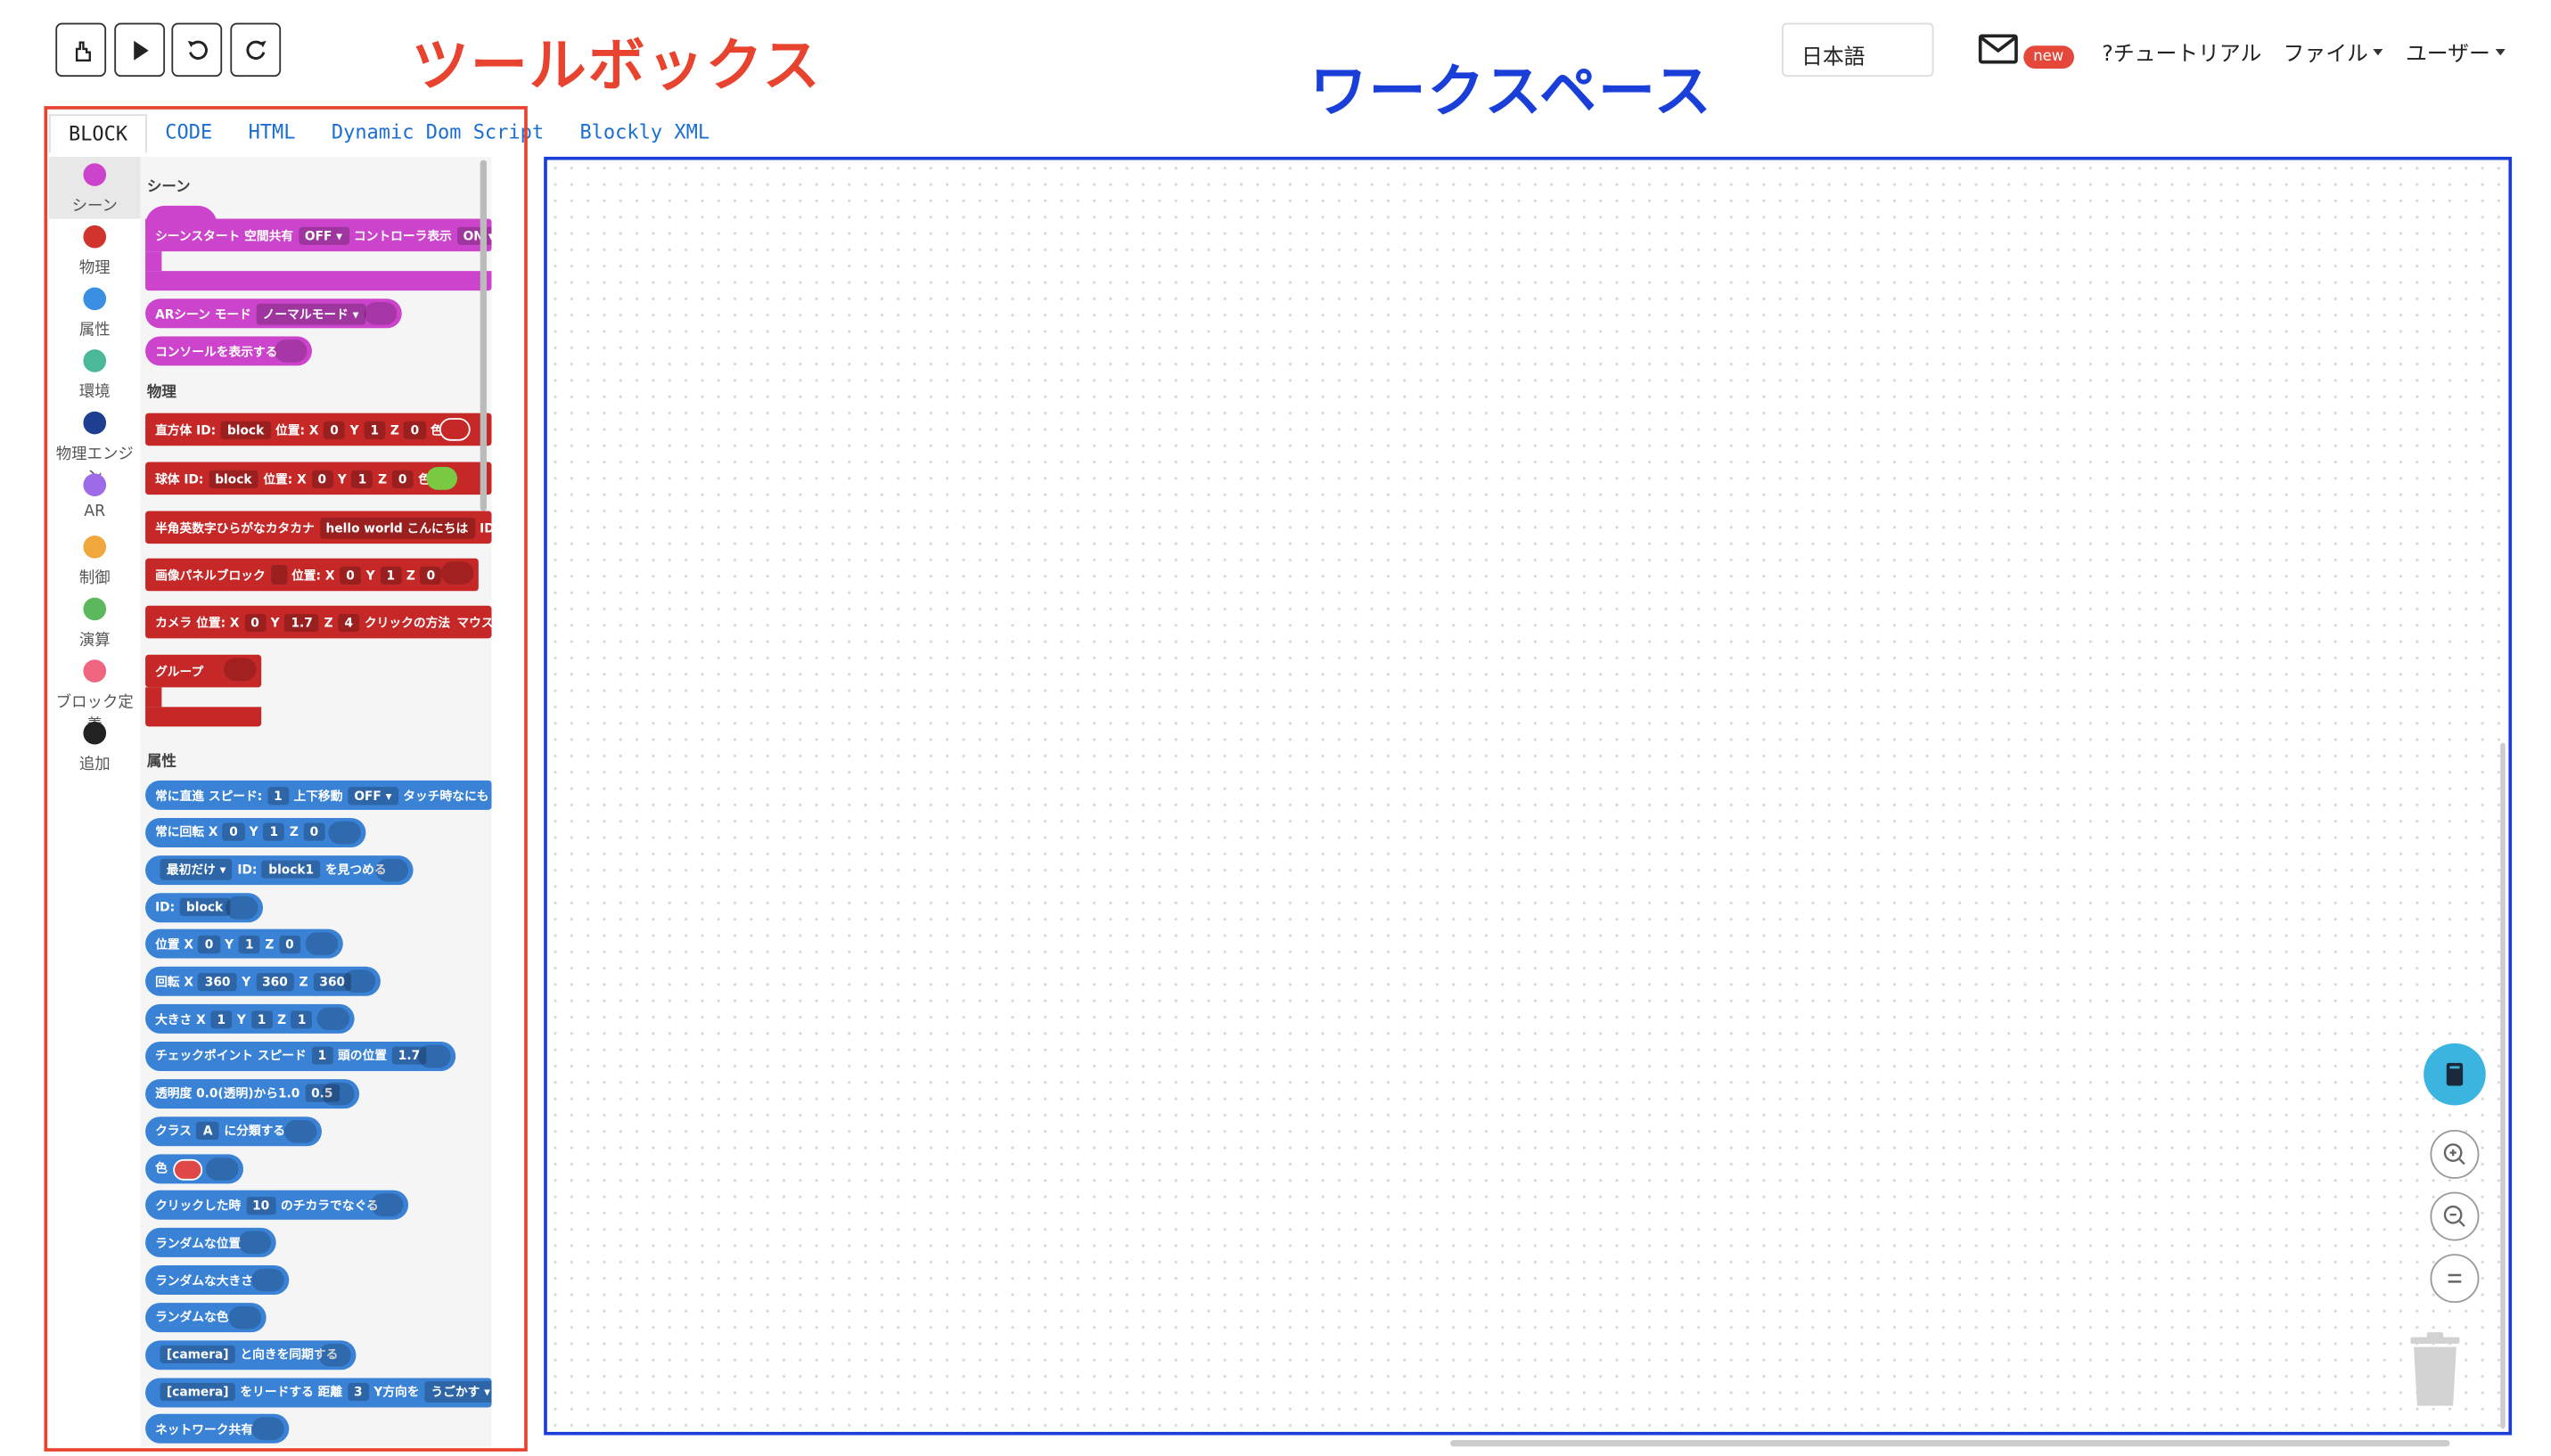  I want to click on new-badge: new, so click(2048, 57).